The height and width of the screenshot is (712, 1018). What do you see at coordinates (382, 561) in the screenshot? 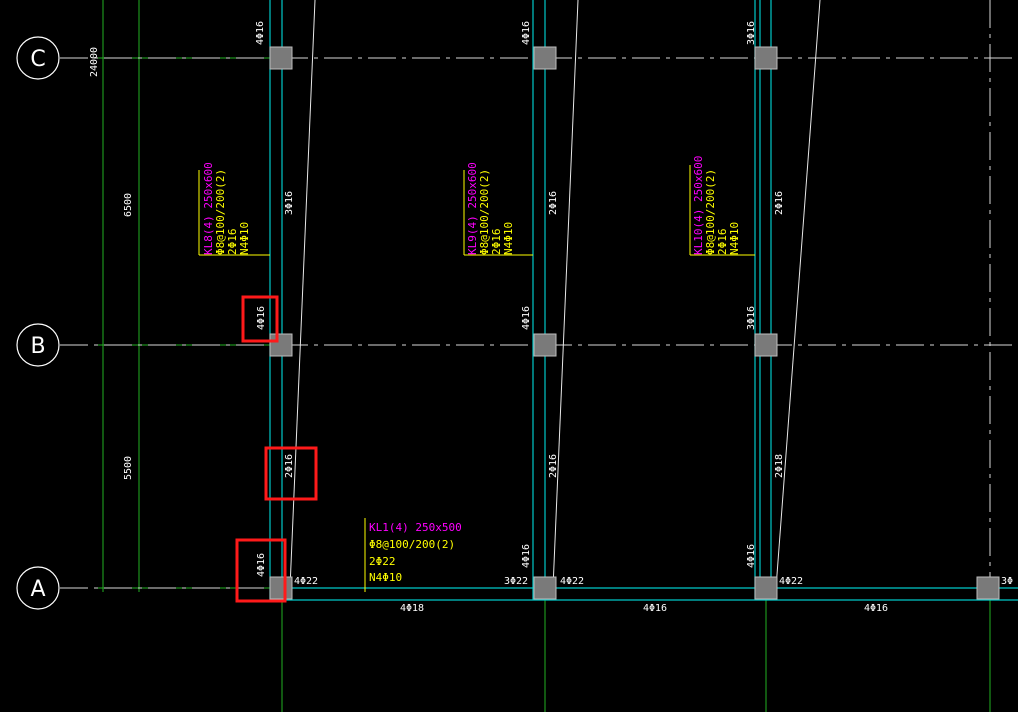
I see `beam-label-line: 2Φ22` at bounding box center [382, 561].